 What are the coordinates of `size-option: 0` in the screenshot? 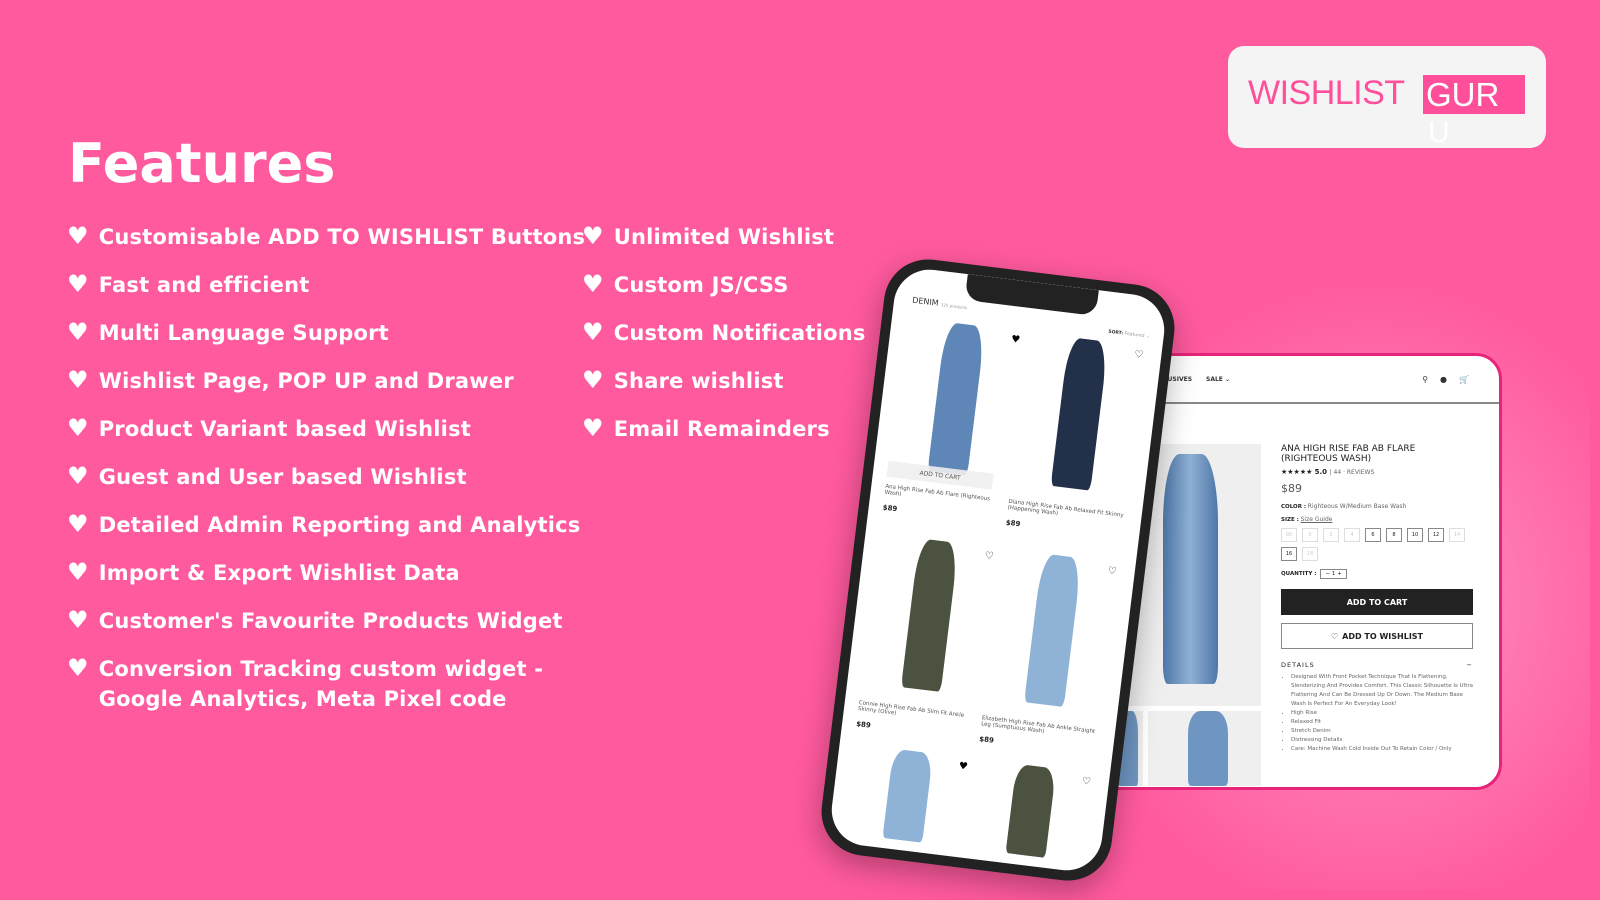 It's located at (1310, 535).